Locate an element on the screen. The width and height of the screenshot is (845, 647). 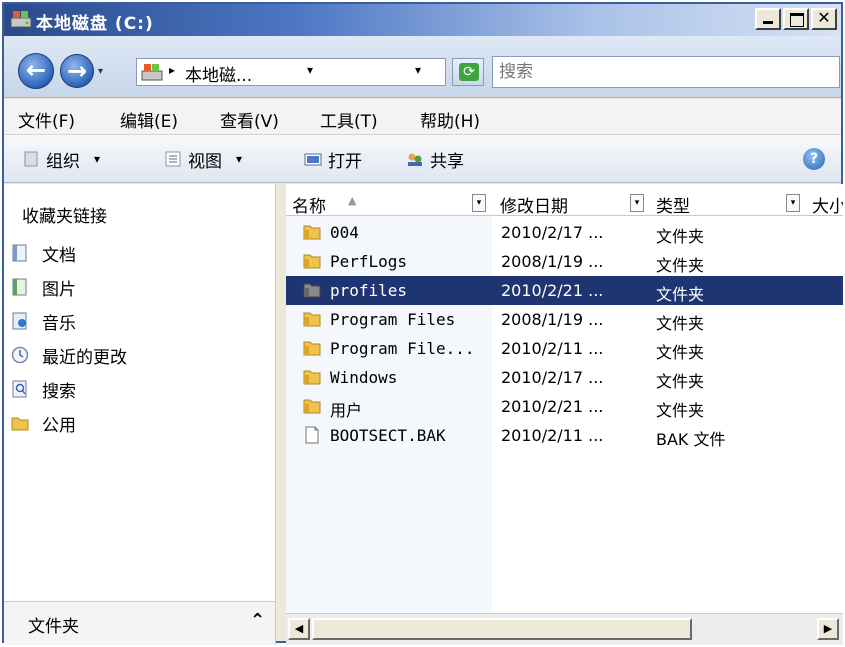
folders-toggle: 文件夹 ⌃ is located at coordinates (140, 623).